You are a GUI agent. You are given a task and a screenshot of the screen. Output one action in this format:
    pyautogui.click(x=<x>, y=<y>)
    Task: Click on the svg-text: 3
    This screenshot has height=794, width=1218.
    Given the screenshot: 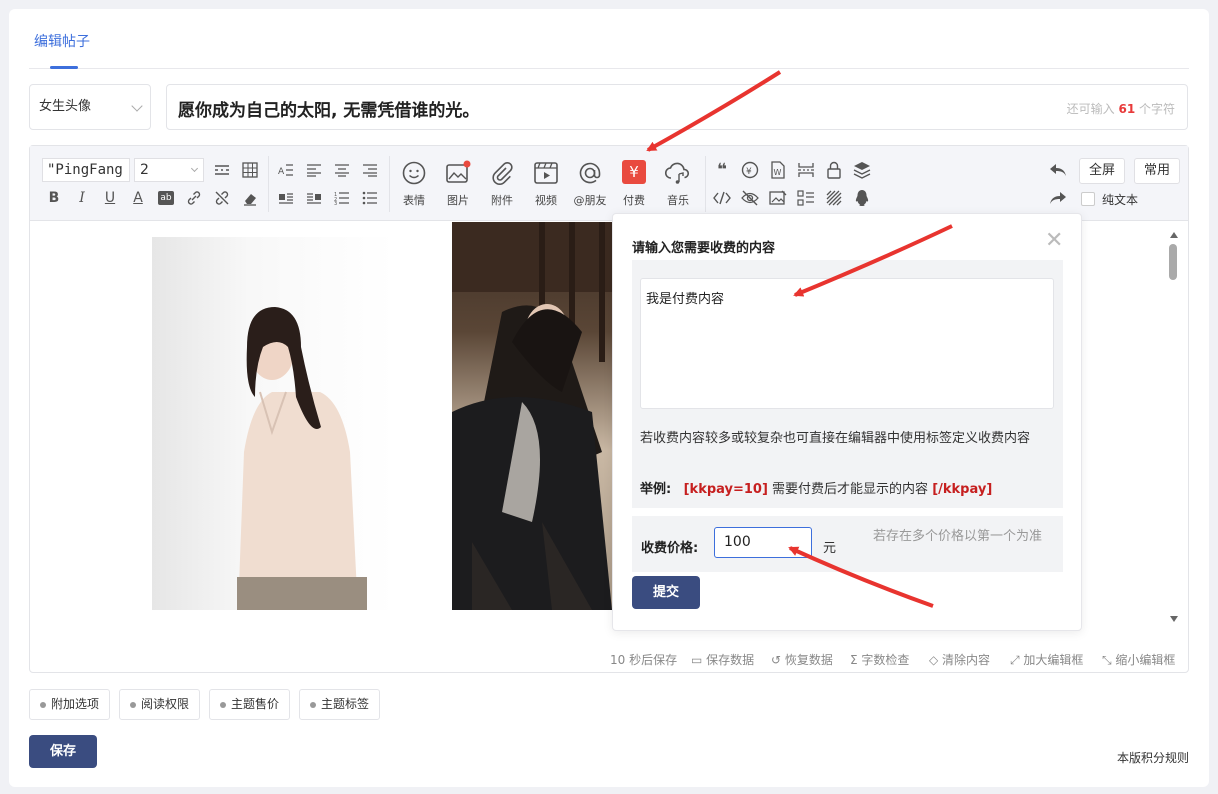 What is the action you would take?
    pyautogui.click(x=335, y=203)
    